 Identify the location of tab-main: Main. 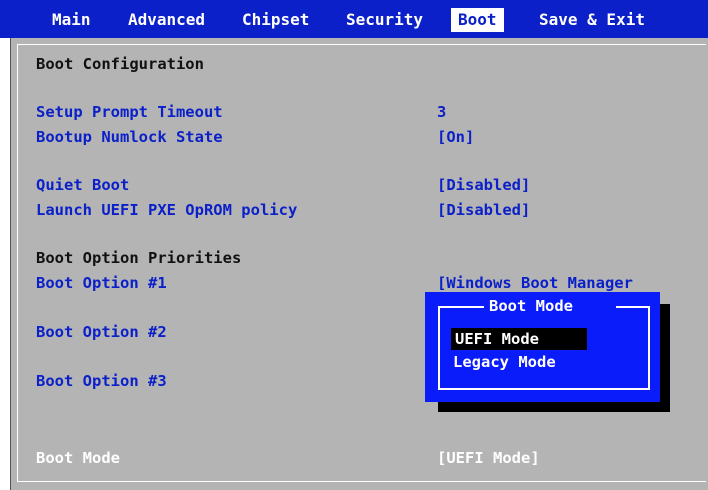
(71, 20).